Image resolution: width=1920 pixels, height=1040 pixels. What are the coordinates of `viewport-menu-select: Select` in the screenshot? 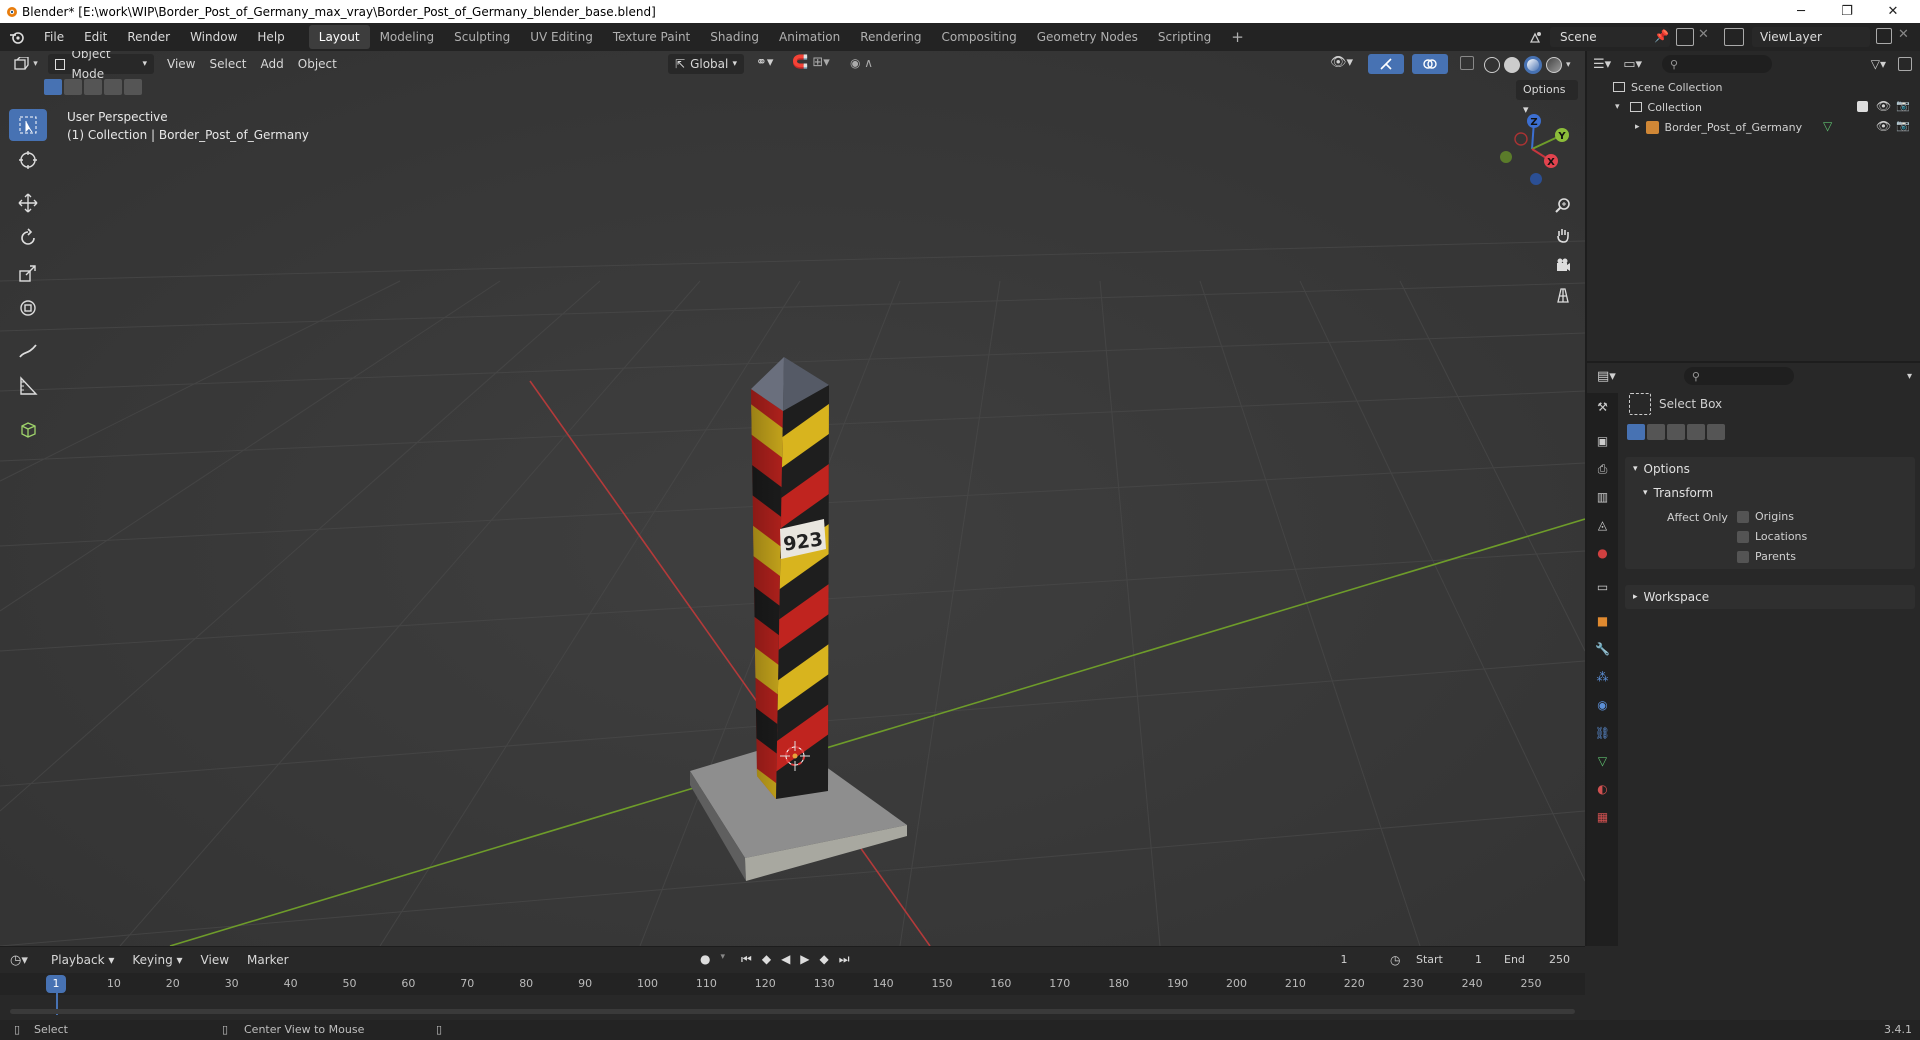 It's located at (227, 64).